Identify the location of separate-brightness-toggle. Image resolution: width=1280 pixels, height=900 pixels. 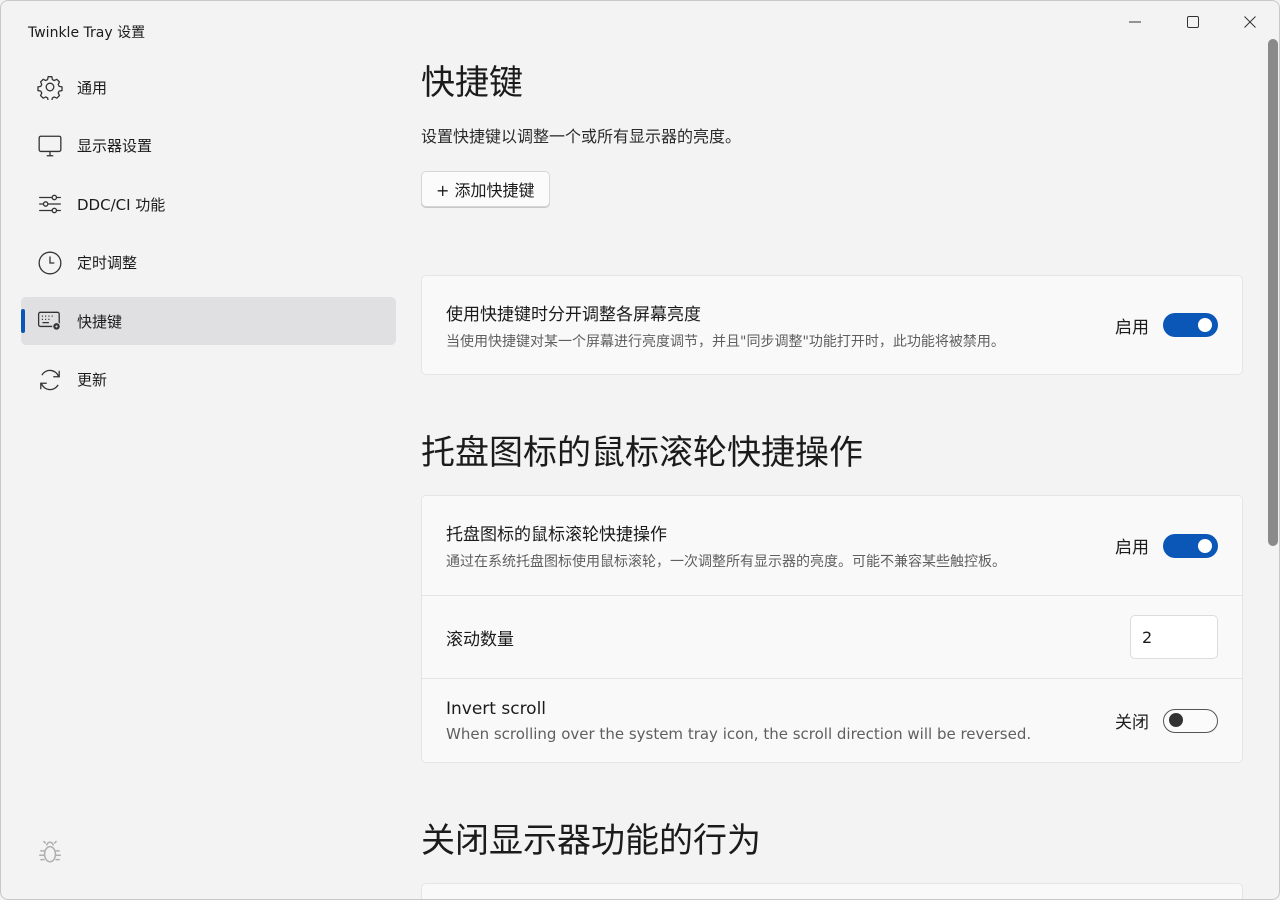
(1190, 325).